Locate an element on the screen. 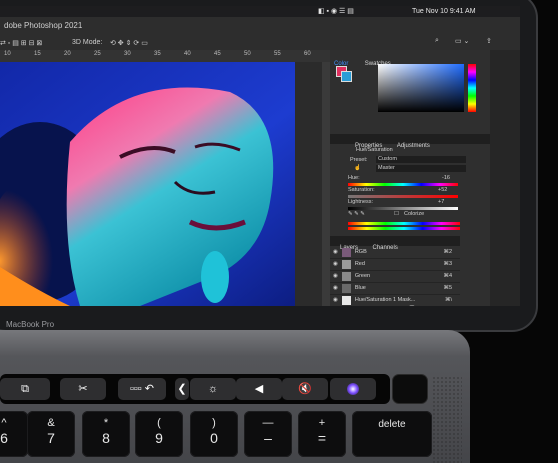  lightness-slider is located at coordinates (403, 208).